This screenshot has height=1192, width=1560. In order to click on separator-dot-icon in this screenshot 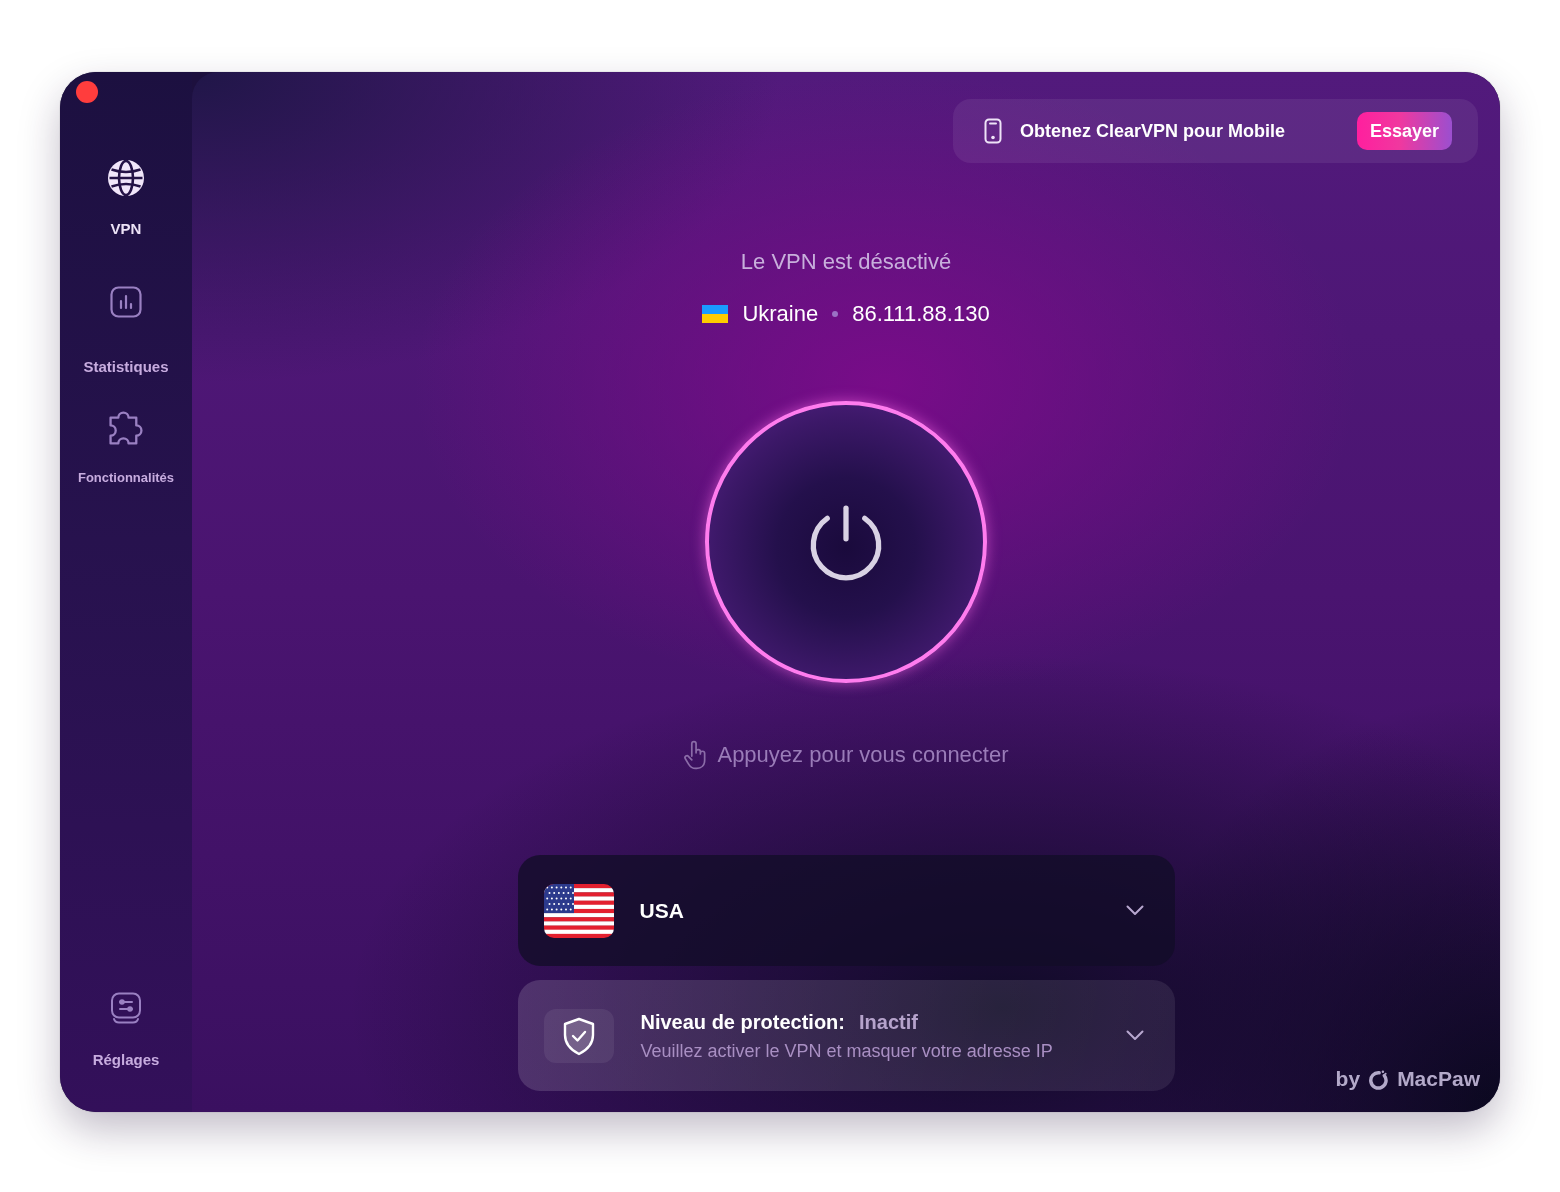, I will do `click(835, 314)`.